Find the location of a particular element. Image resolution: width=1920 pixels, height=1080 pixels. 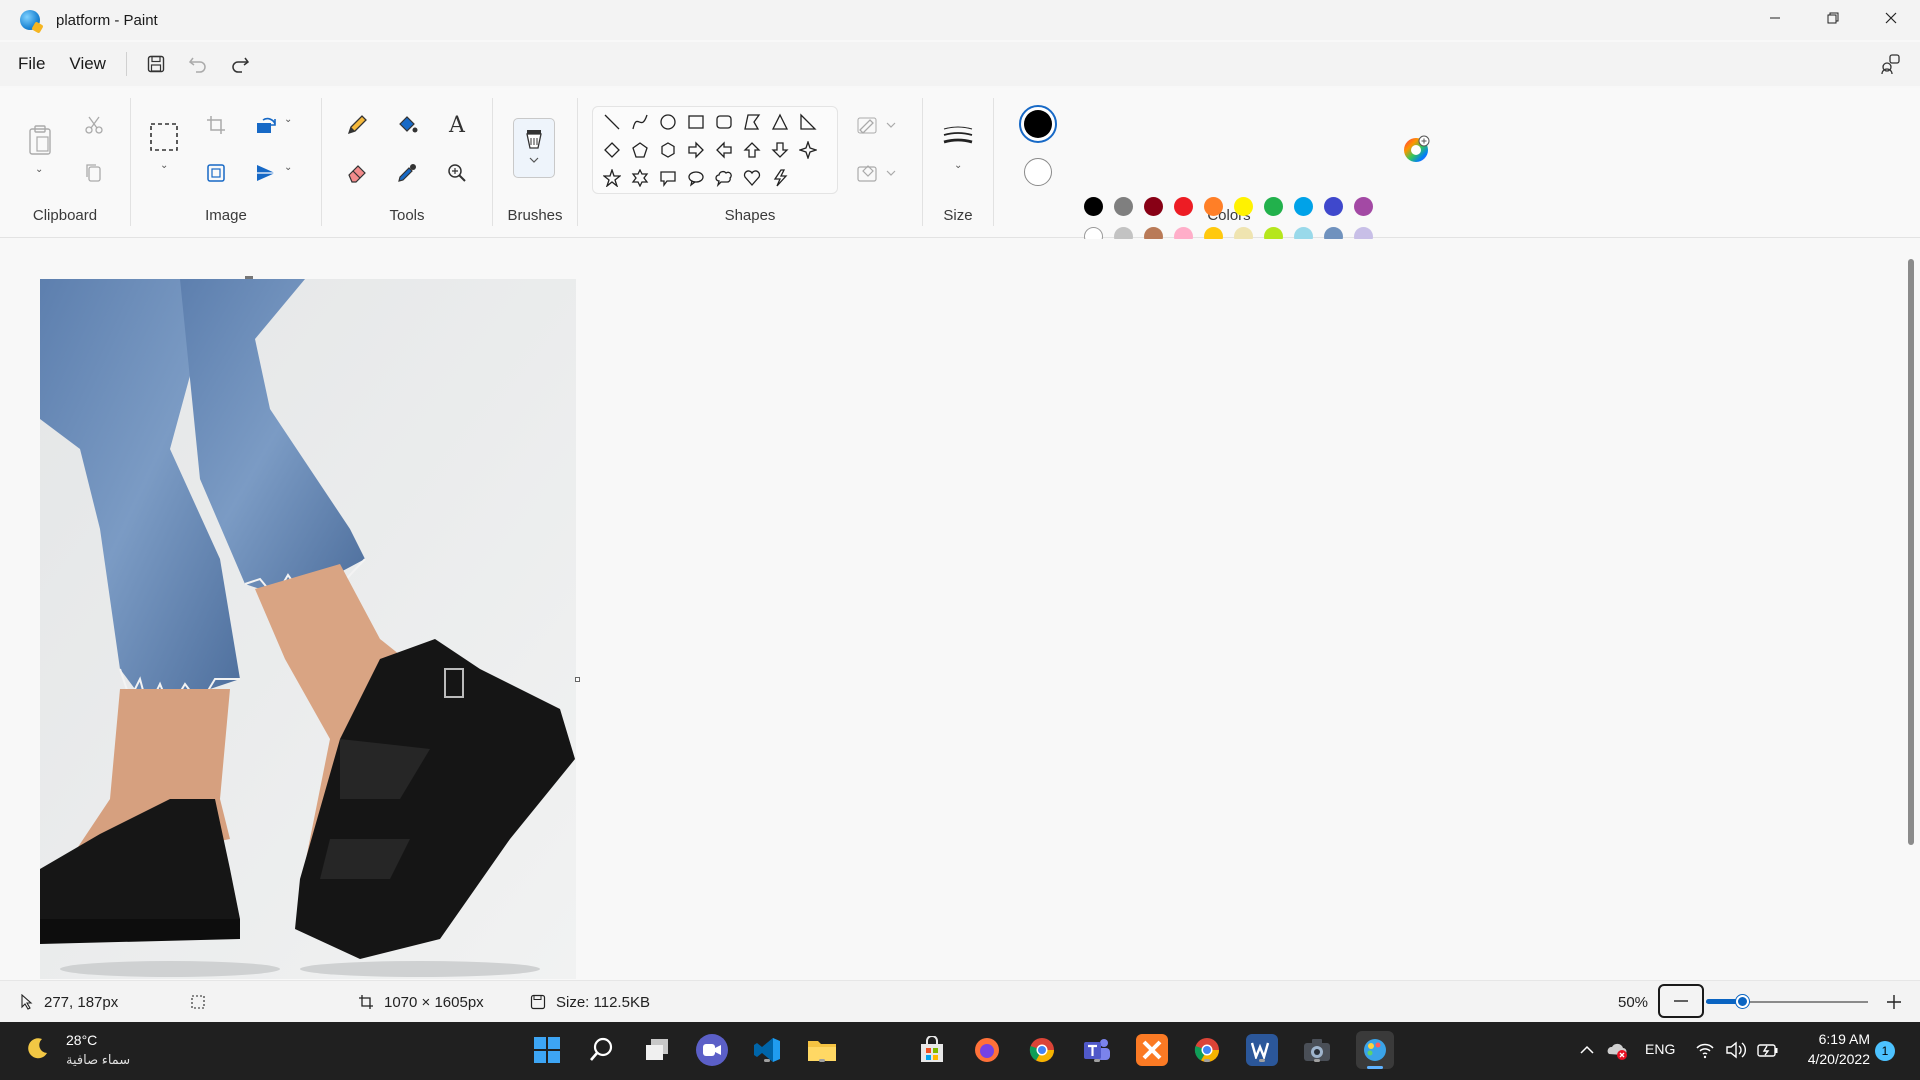

right-arrow-shape-icon is located at coordinates (696, 150).